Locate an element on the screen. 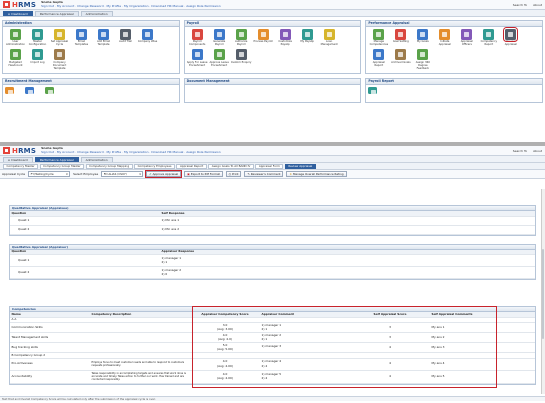  menu-loan-management: Loan Management is located at coordinates (329, 37).